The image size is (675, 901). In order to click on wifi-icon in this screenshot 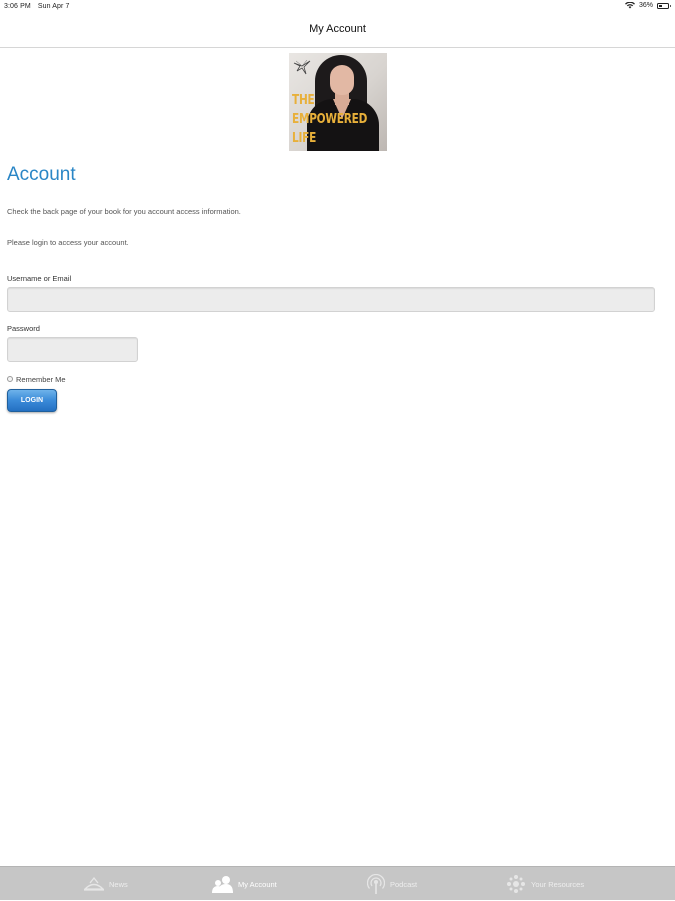, I will do `click(629, 5)`.